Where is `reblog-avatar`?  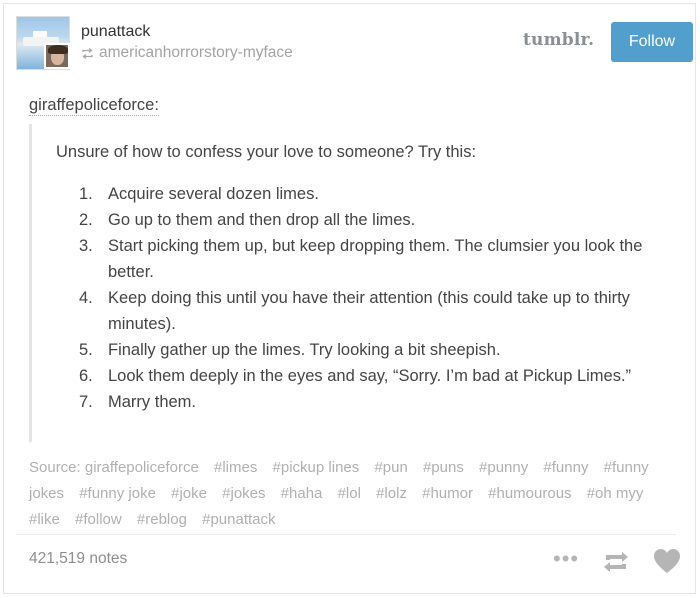 reblog-avatar is located at coordinates (57, 56).